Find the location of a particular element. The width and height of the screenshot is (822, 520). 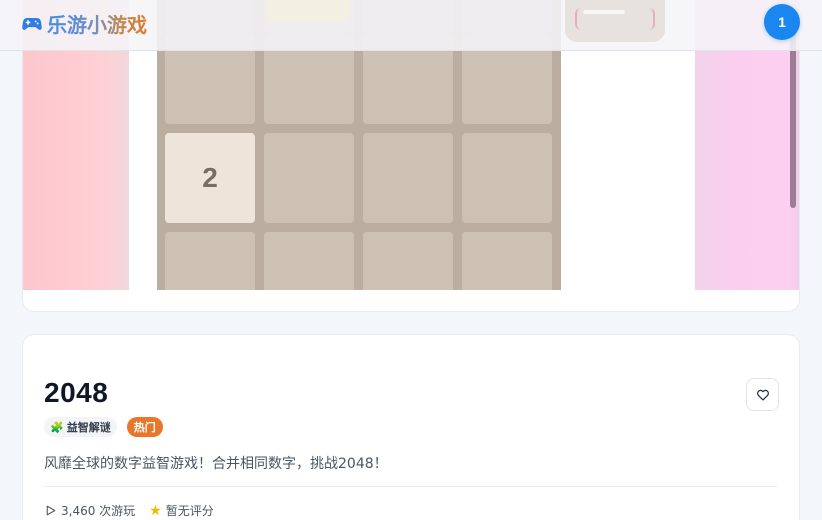

heart-icon is located at coordinates (762, 395).